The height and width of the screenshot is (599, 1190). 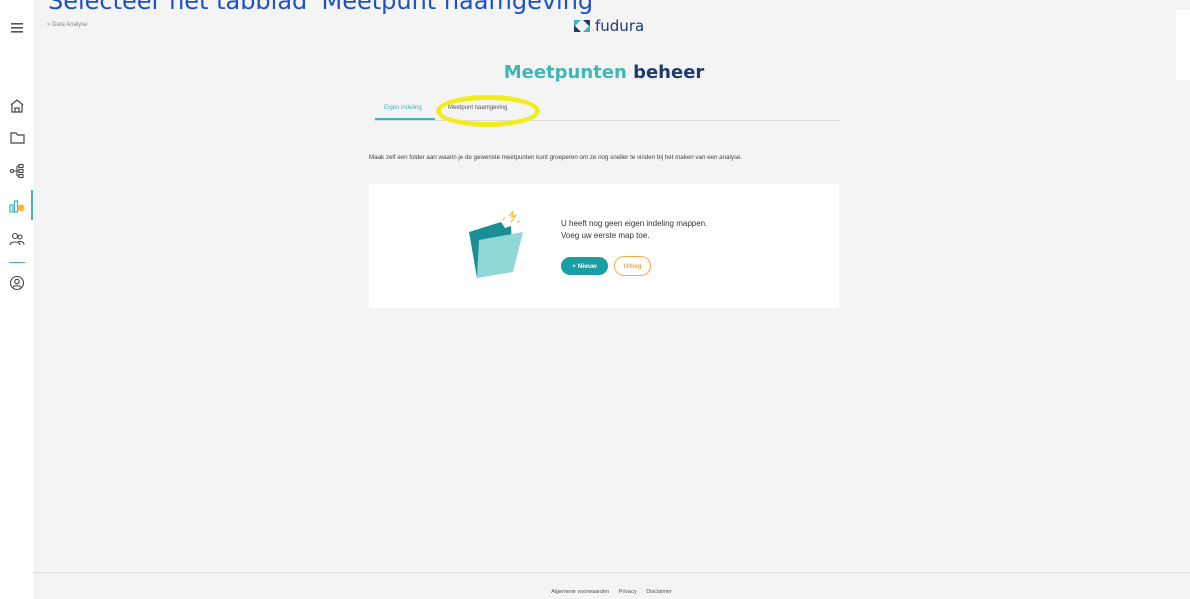 I want to click on tab-eigen-indeling: Eigen indeling, so click(x=403, y=108).